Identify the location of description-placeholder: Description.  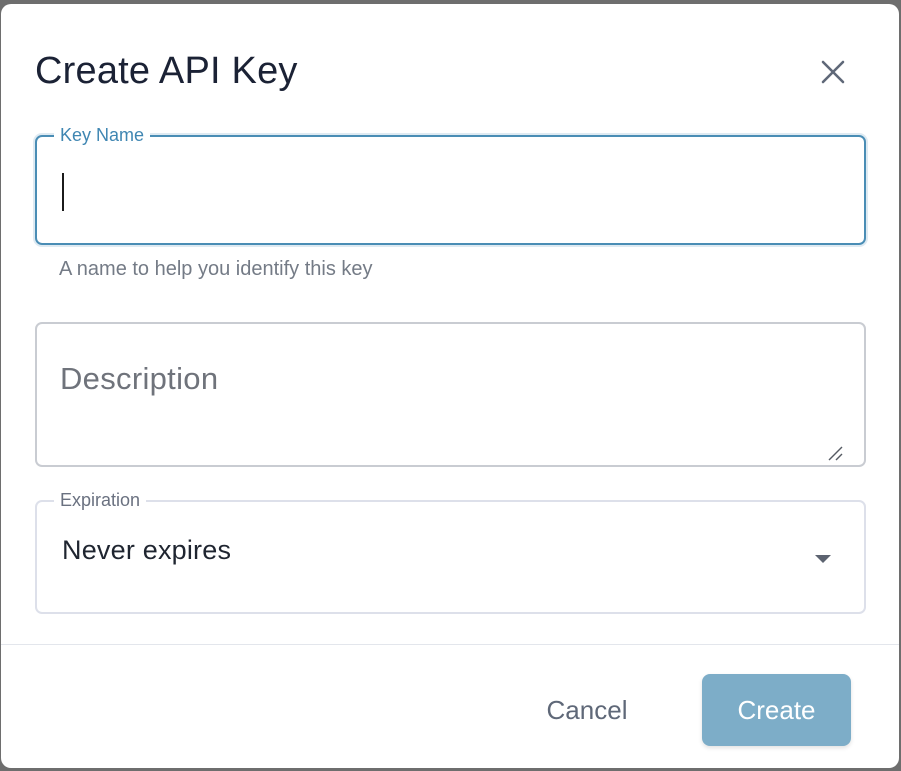
(139, 378).